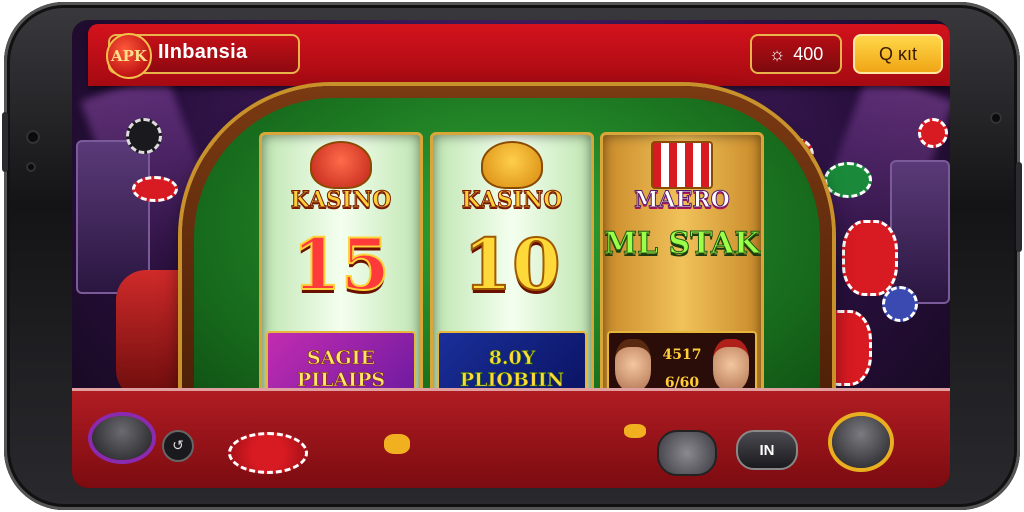  I want to click on panel-readout: 4517 6/60, so click(682, 369).